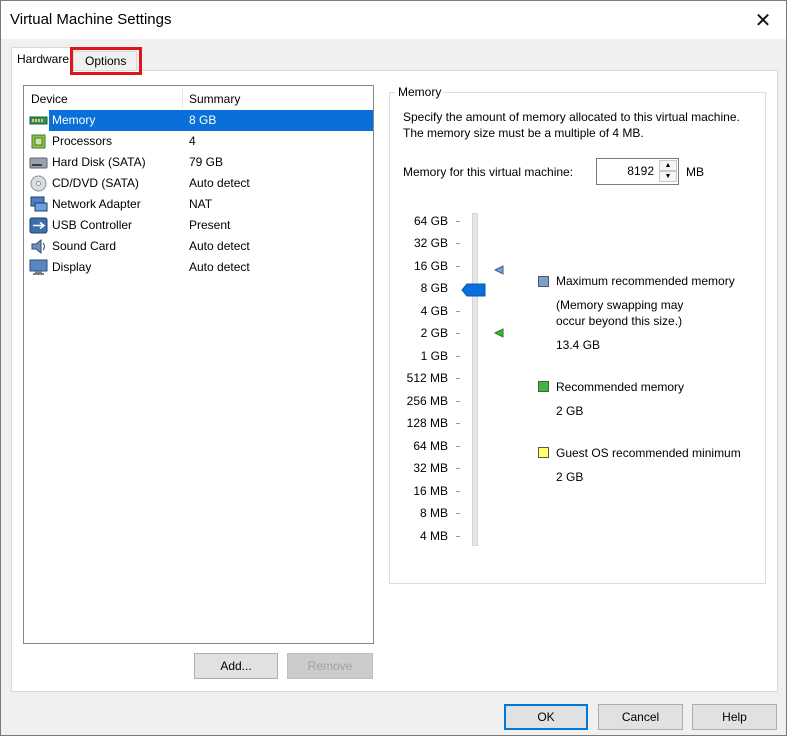  I want to click on device-list-header: Device Summary, so click(198, 98).